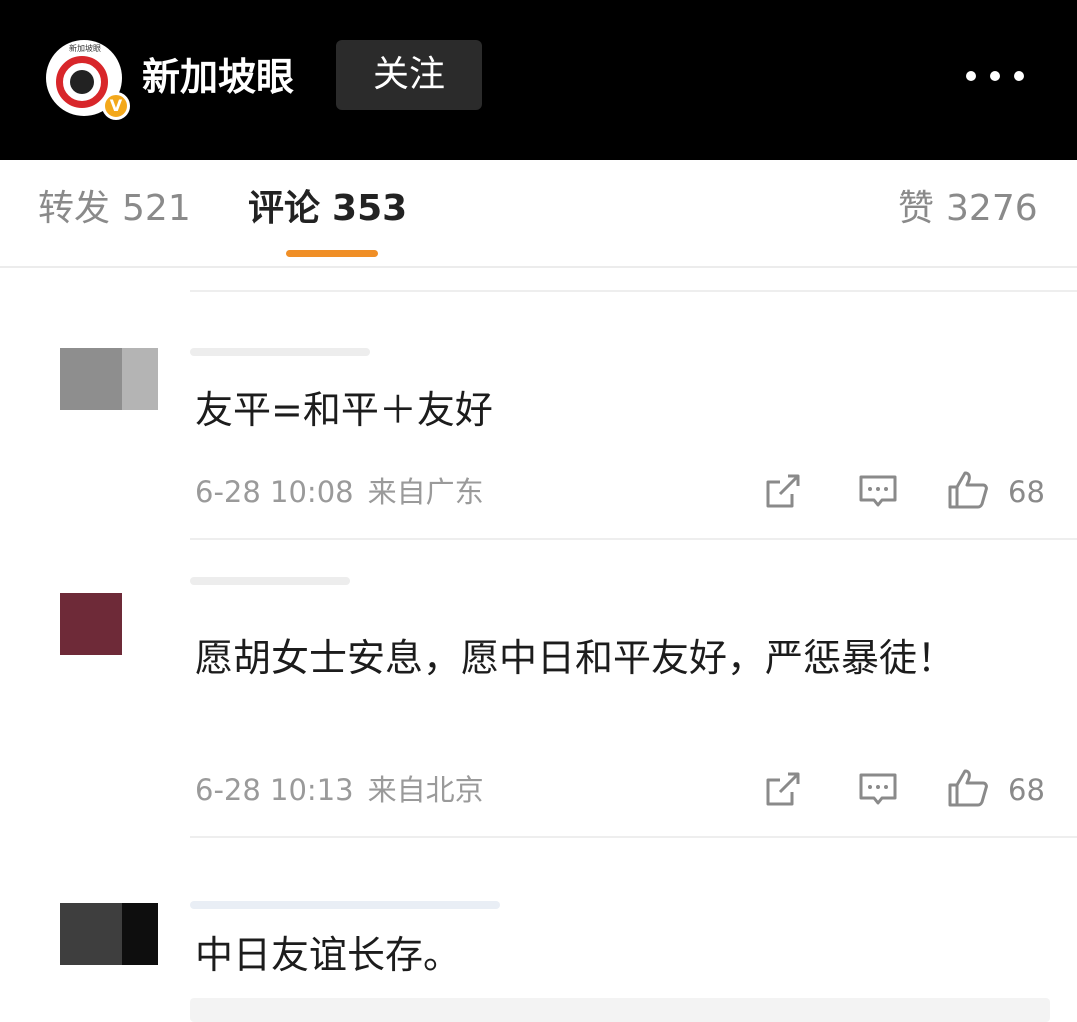 This screenshot has height=1022, width=1077. I want to click on account-avatar: 新加坡眼 V, so click(88, 80).